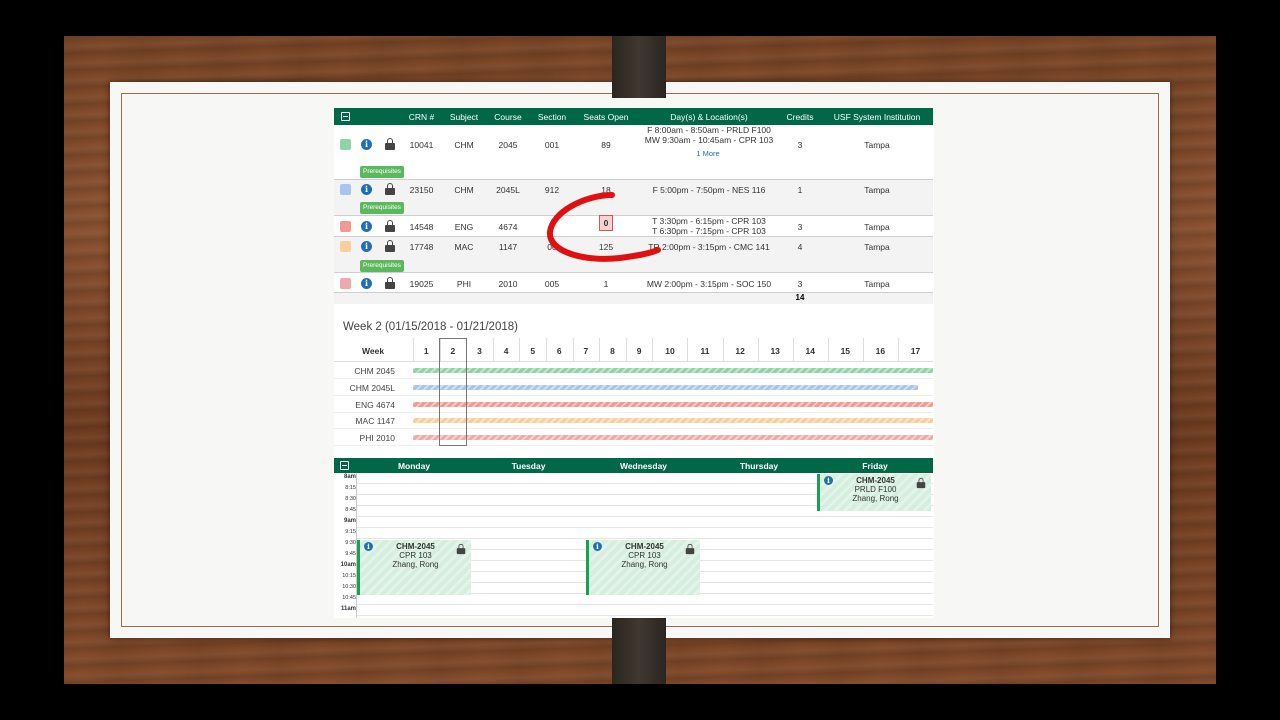  What do you see at coordinates (612, 351) in the screenshot?
I see `week-number: 8` at bounding box center [612, 351].